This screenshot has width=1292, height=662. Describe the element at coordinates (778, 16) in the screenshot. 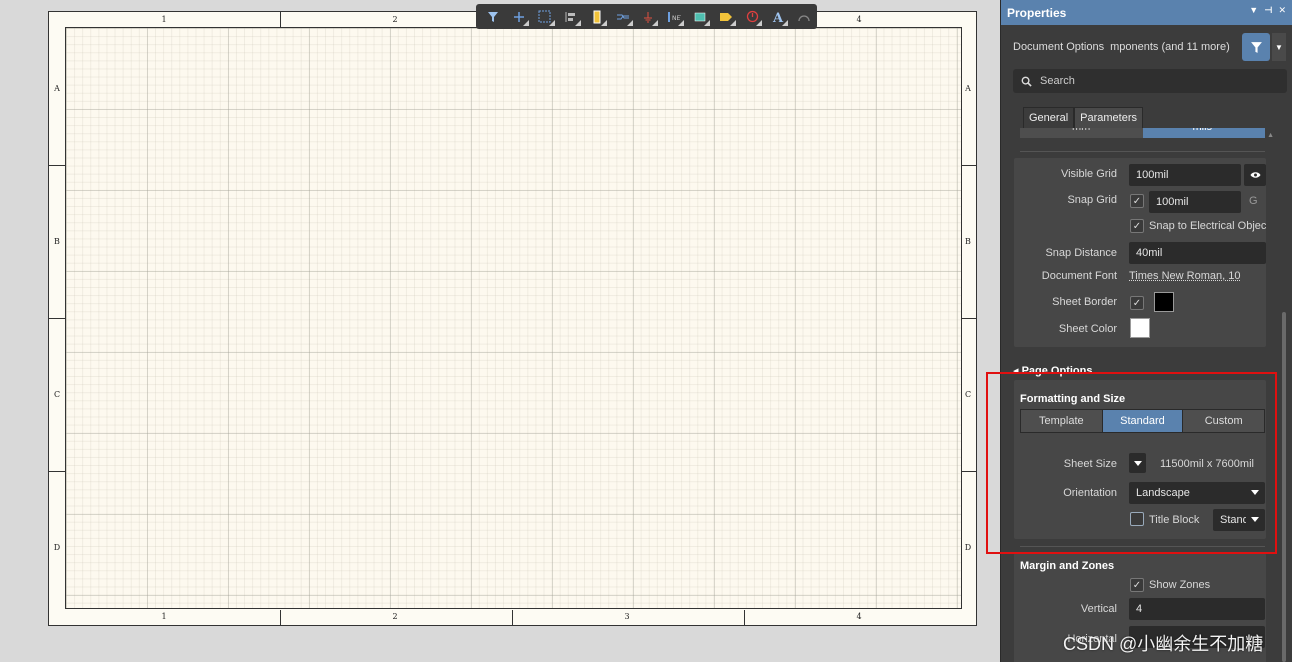

I see `text-icon: A` at that location.